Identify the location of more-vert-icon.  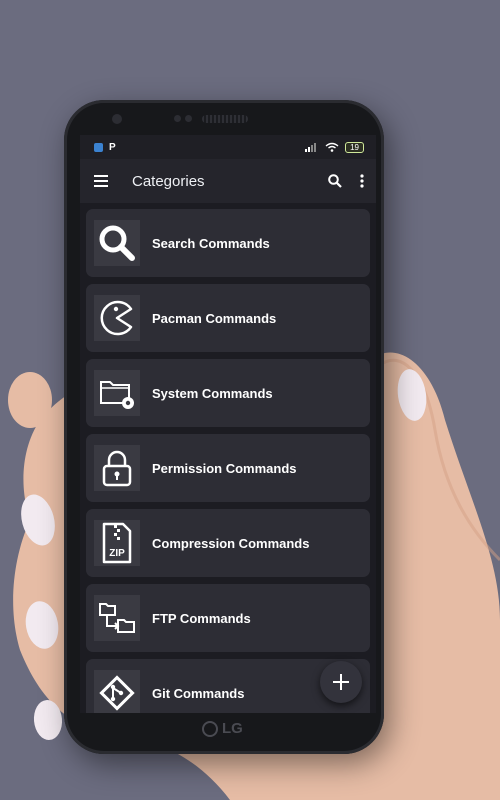
(362, 181).